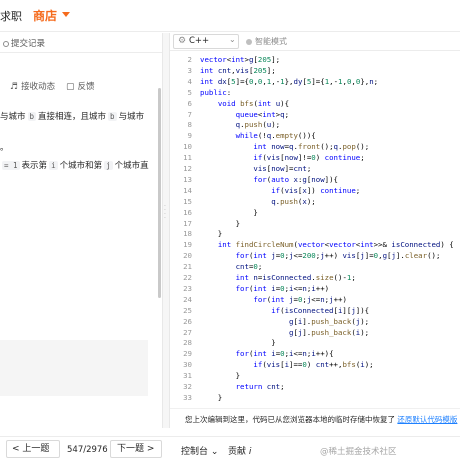 Image resolution: width=460 pixels, height=460 pixels. Describe the element at coordinates (187, 190) in the screenshot. I see `line-number: 14` at that location.